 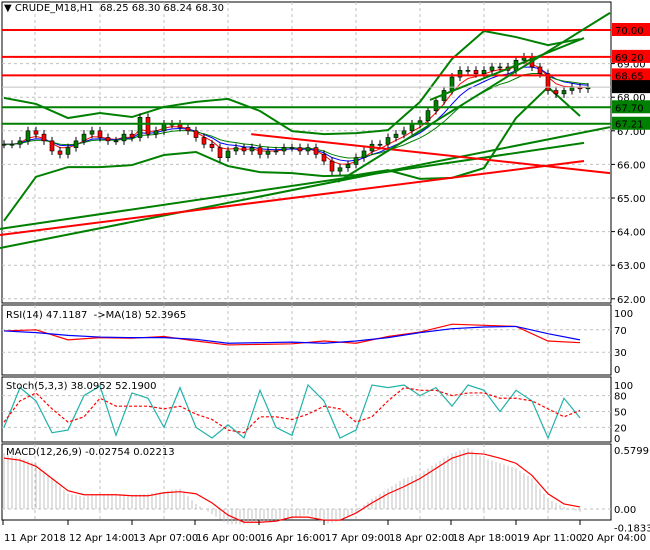 I want to click on macd-tick-label: 0.5799, so click(x=631, y=451).